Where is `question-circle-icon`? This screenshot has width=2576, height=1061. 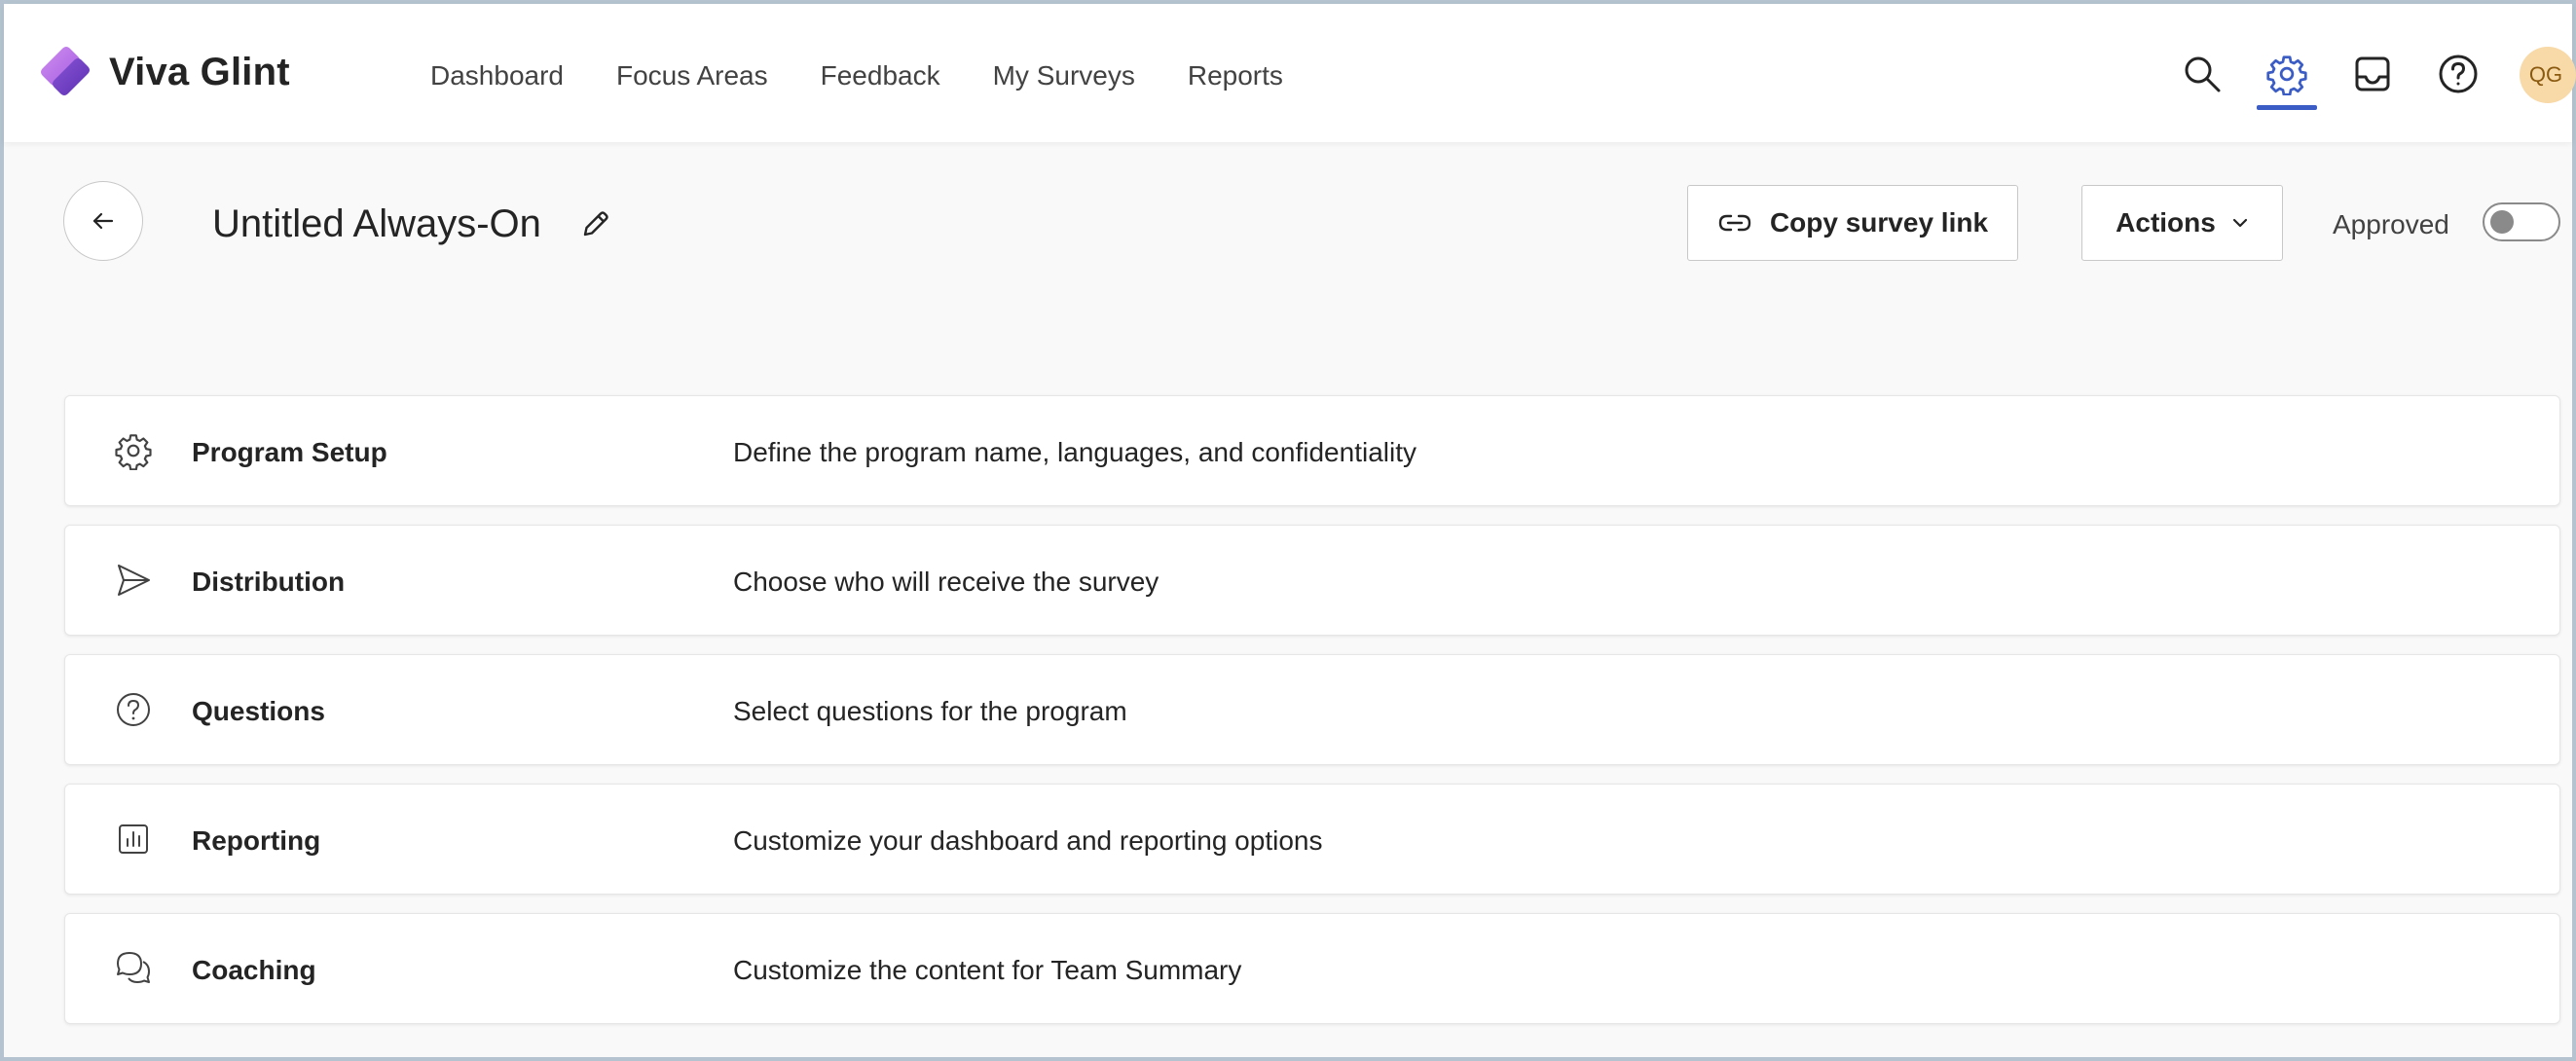 question-circle-icon is located at coordinates (133, 709).